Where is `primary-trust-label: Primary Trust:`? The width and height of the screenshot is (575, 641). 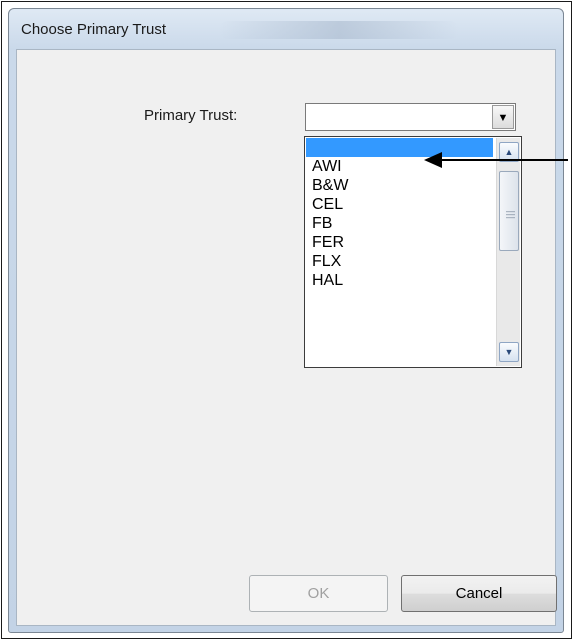
primary-trust-label: Primary Trust: is located at coordinates (191, 115).